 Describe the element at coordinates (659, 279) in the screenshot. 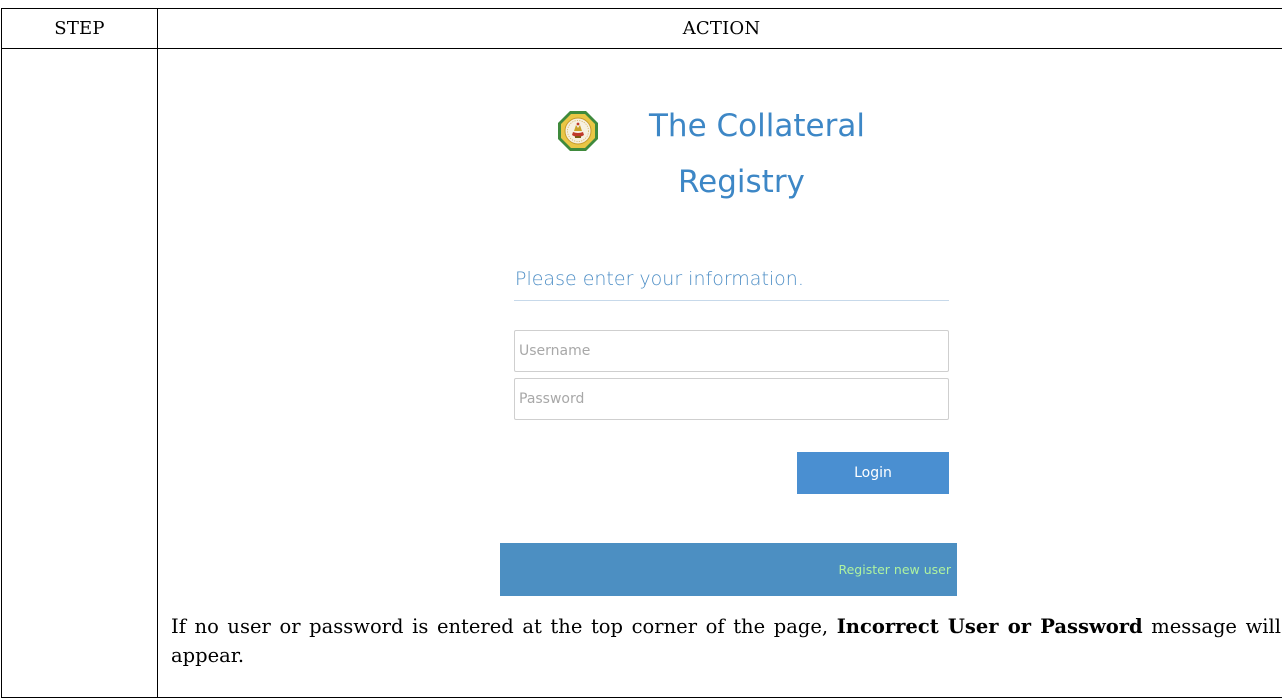

I see `login-prompt: Please enter your information.` at that location.